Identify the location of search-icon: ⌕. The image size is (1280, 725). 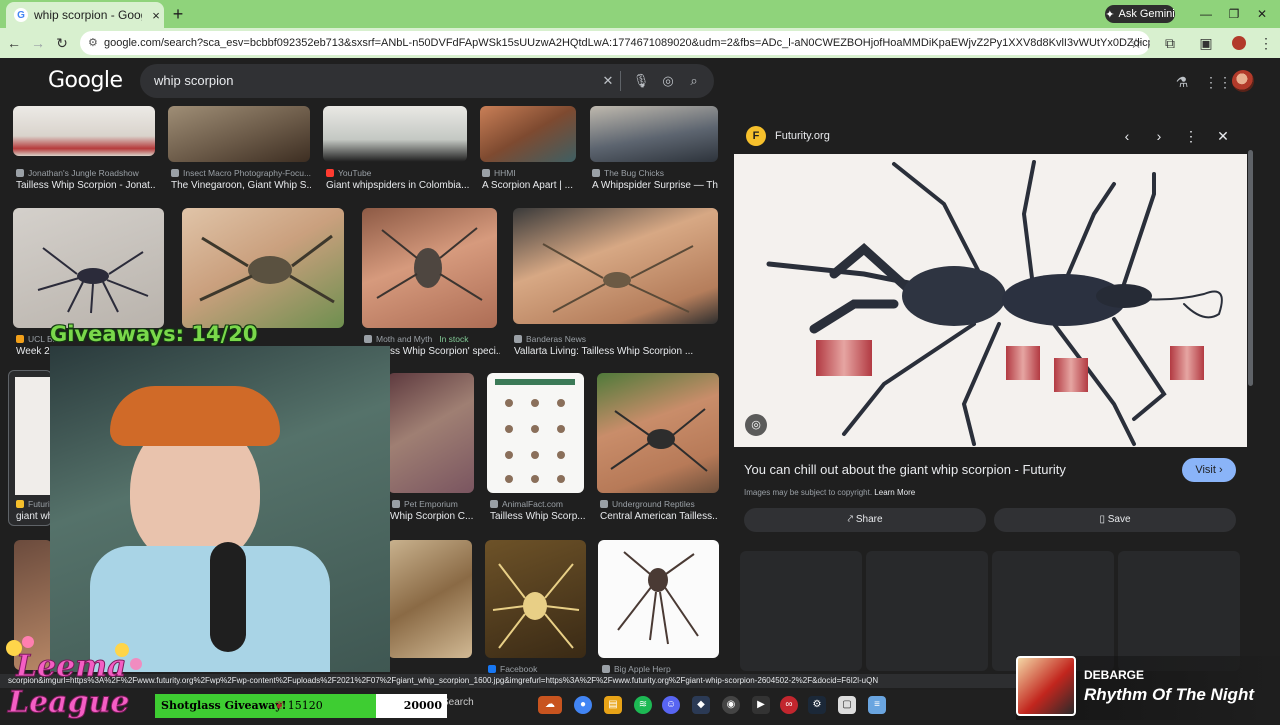
(694, 81).